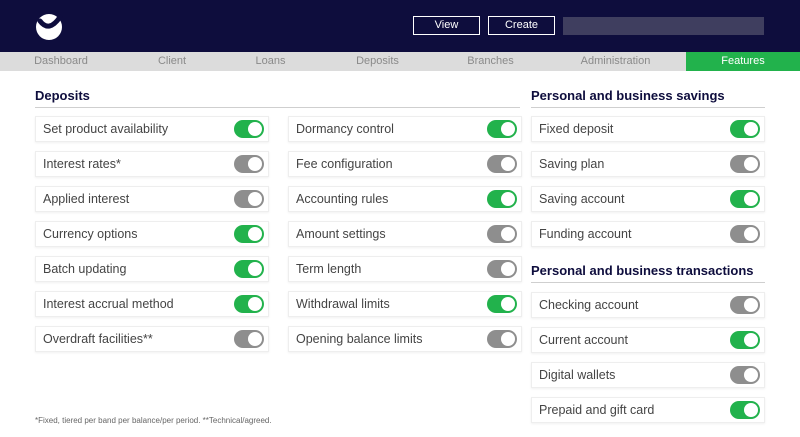 The height and width of the screenshot is (437, 800). Describe the element at coordinates (172, 61) in the screenshot. I see `tab-client: Client` at that location.